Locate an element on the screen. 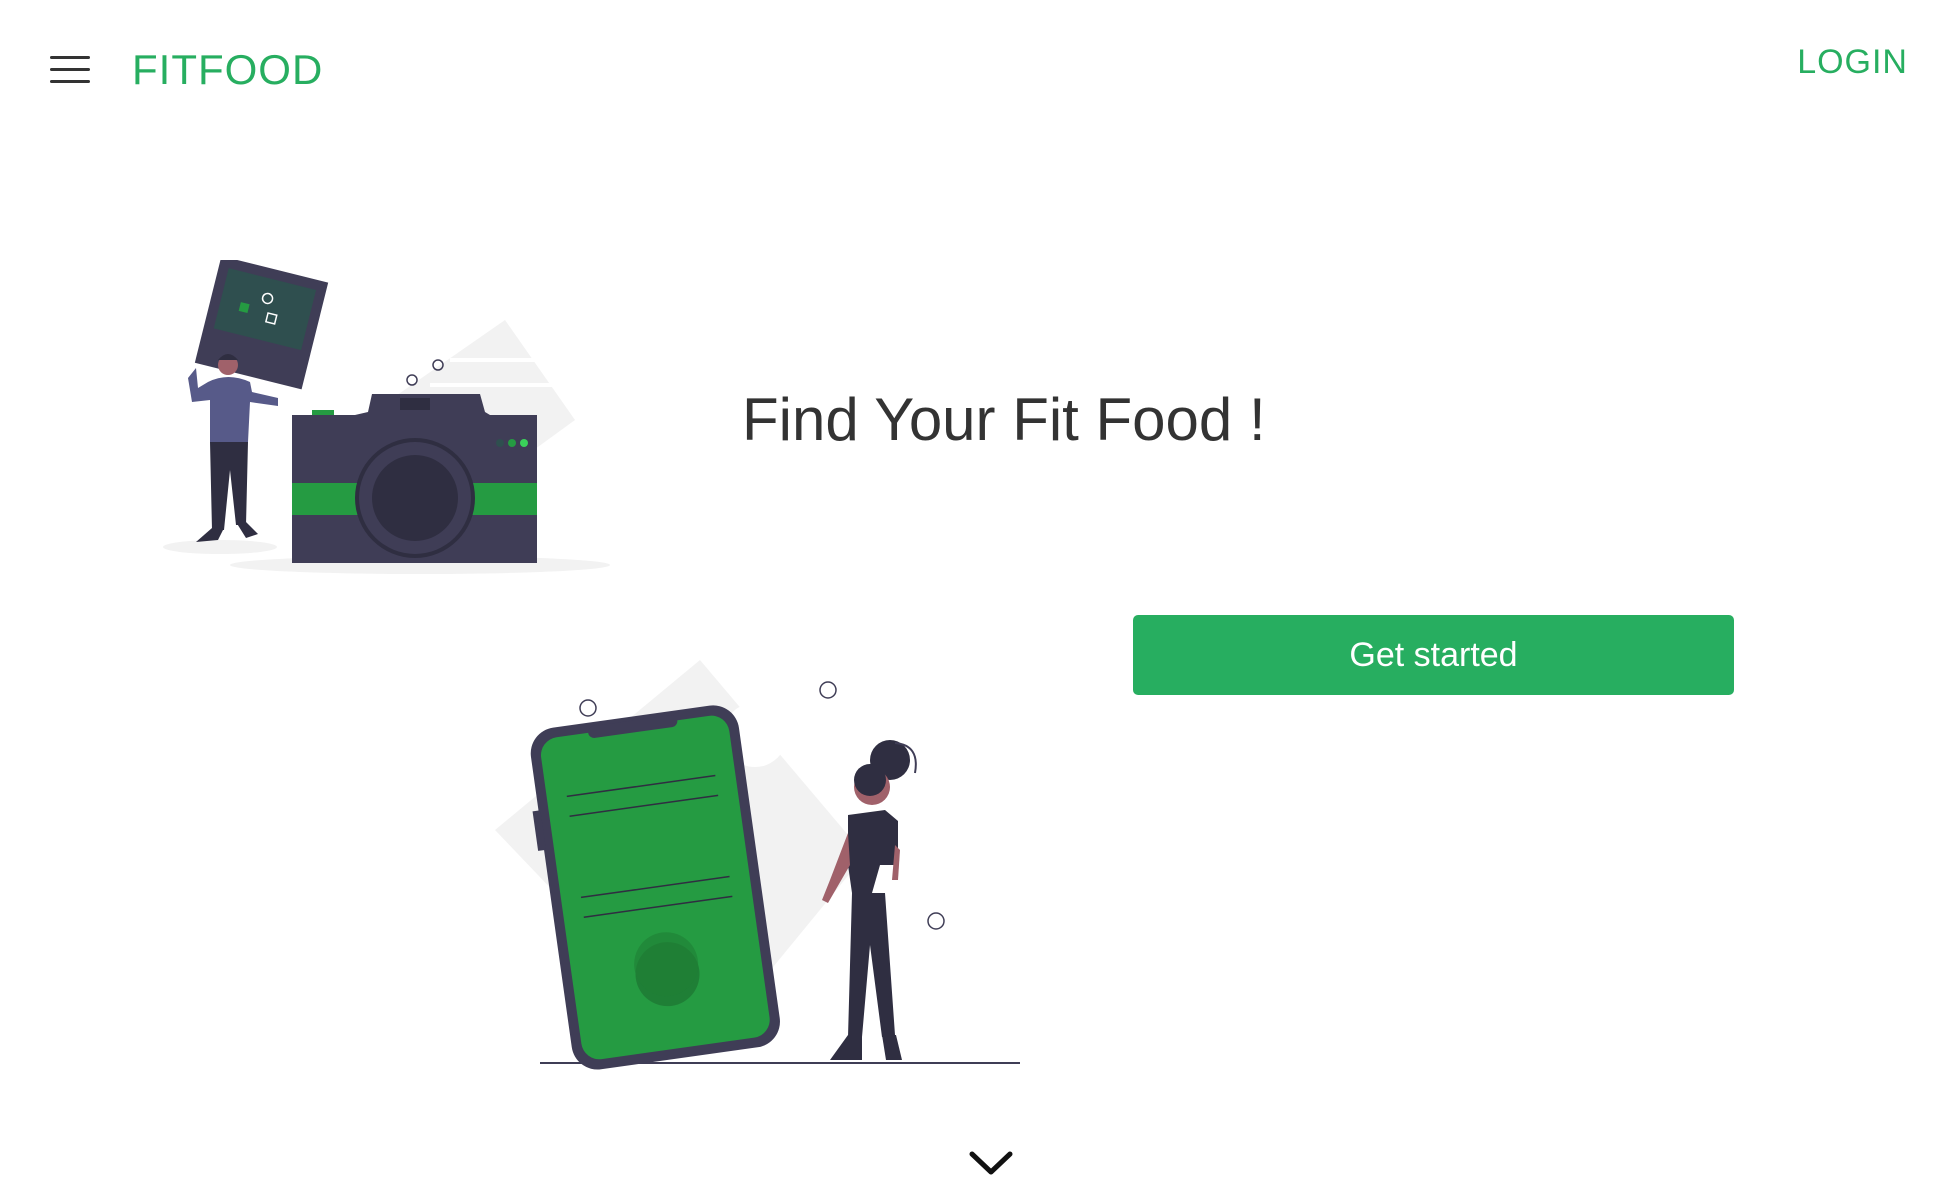 The width and height of the screenshot is (1956, 1200). phone-illustration is located at coordinates (757, 865).